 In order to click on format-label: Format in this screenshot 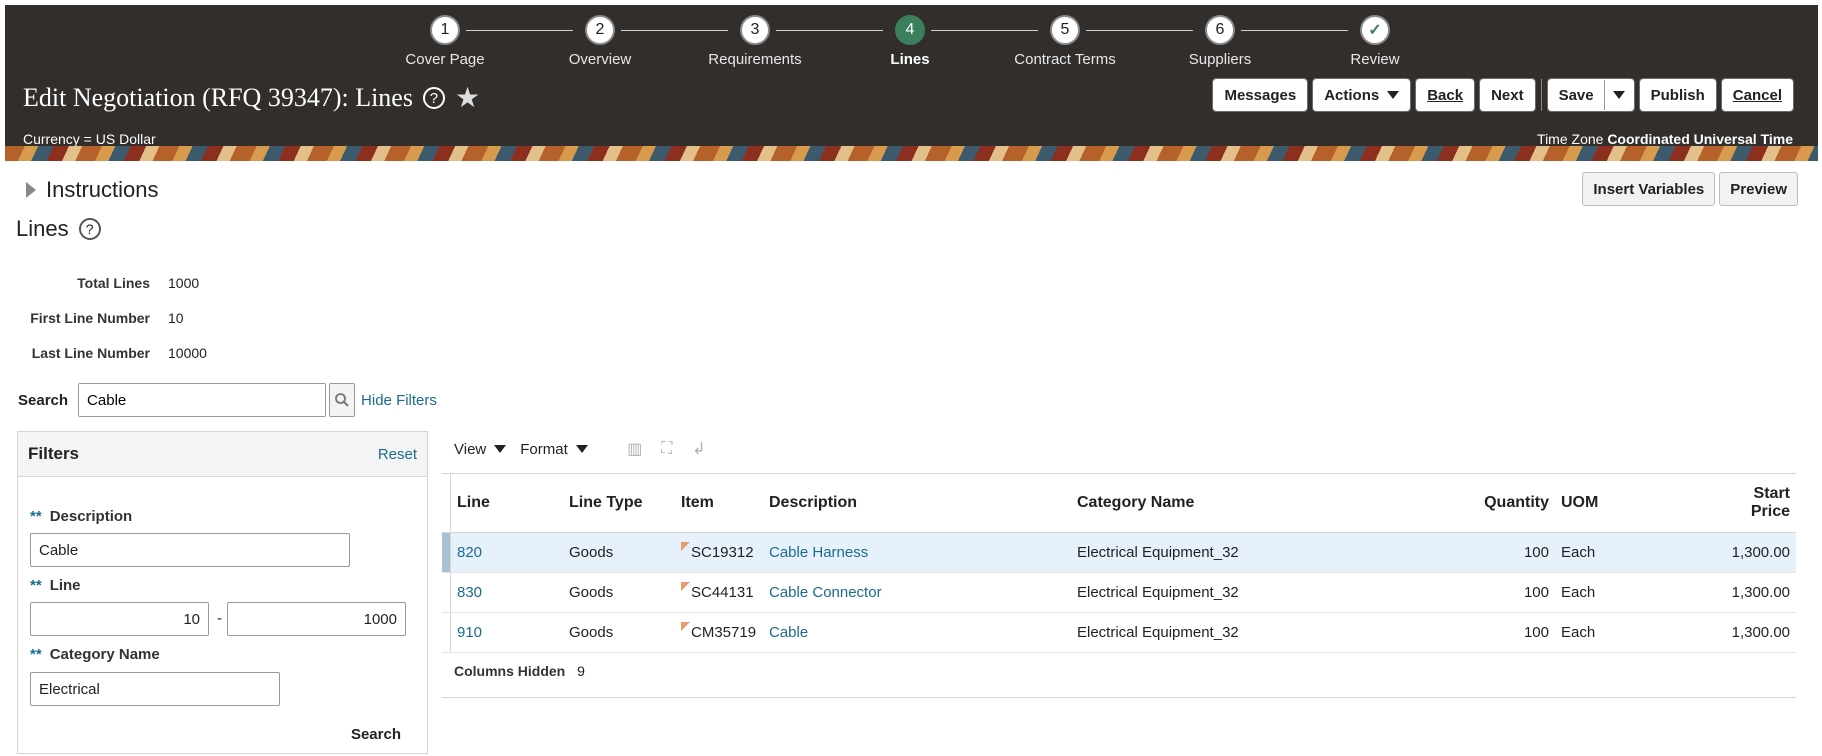, I will do `click(544, 449)`.